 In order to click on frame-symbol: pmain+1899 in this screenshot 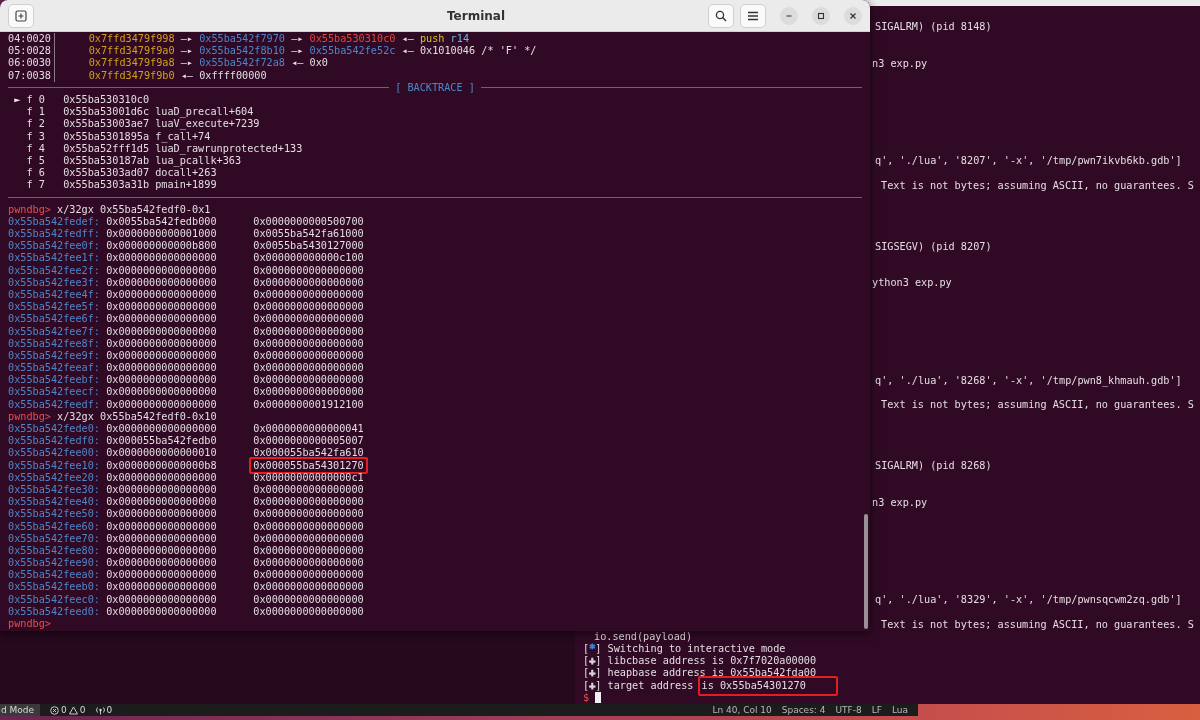, I will do `click(186, 185)`.